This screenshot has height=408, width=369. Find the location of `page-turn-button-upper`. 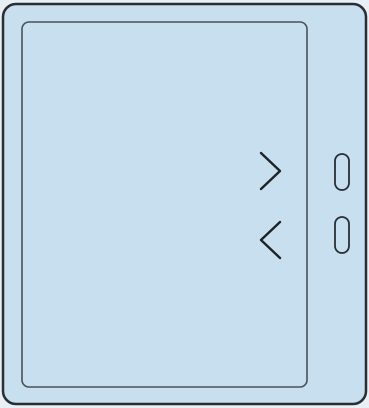

page-turn-button-upper is located at coordinates (342, 172).